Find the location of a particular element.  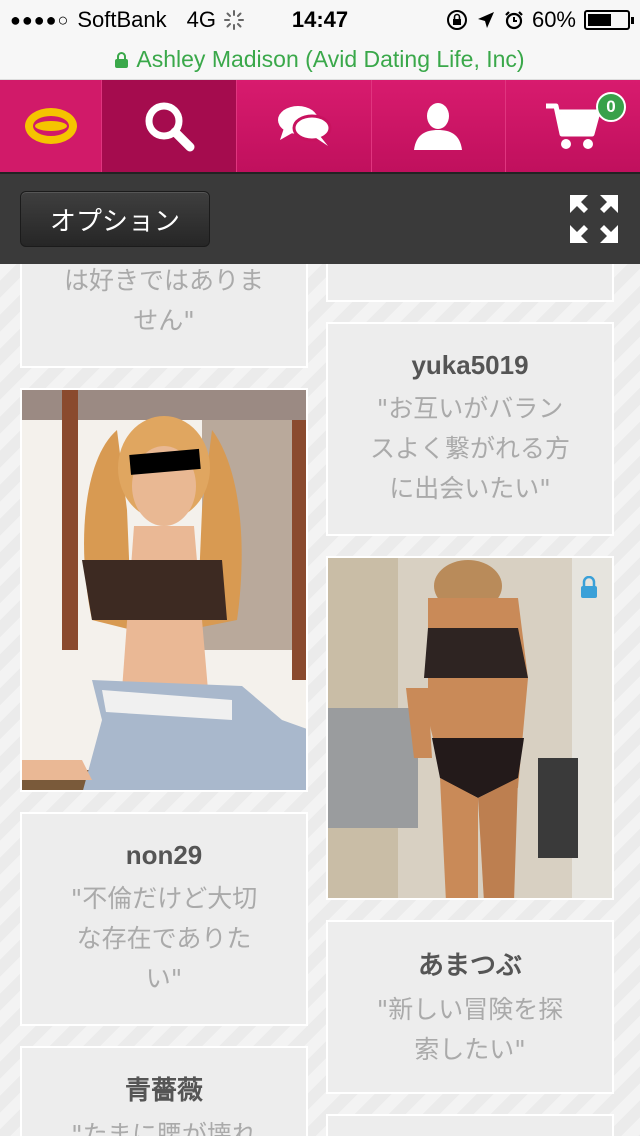

status-bar: ●●●●○ SoftBank 4G 14:47 60% is located at coordinates (320, 20).